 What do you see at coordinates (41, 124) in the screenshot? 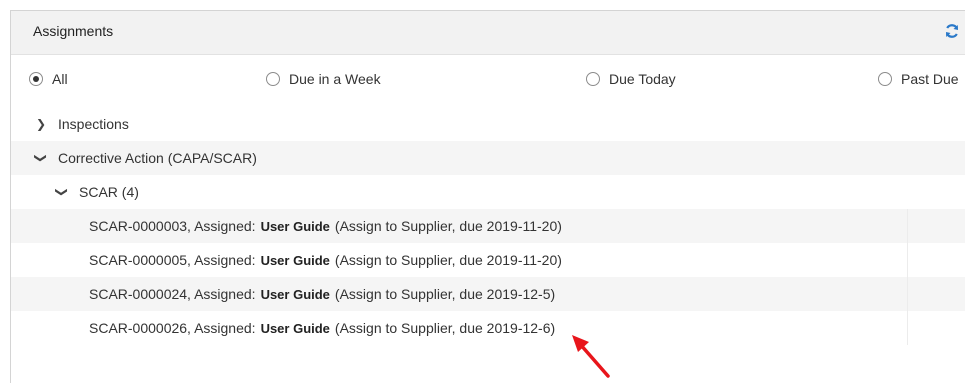
I see `chevron-right-icon: ❯` at bounding box center [41, 124].